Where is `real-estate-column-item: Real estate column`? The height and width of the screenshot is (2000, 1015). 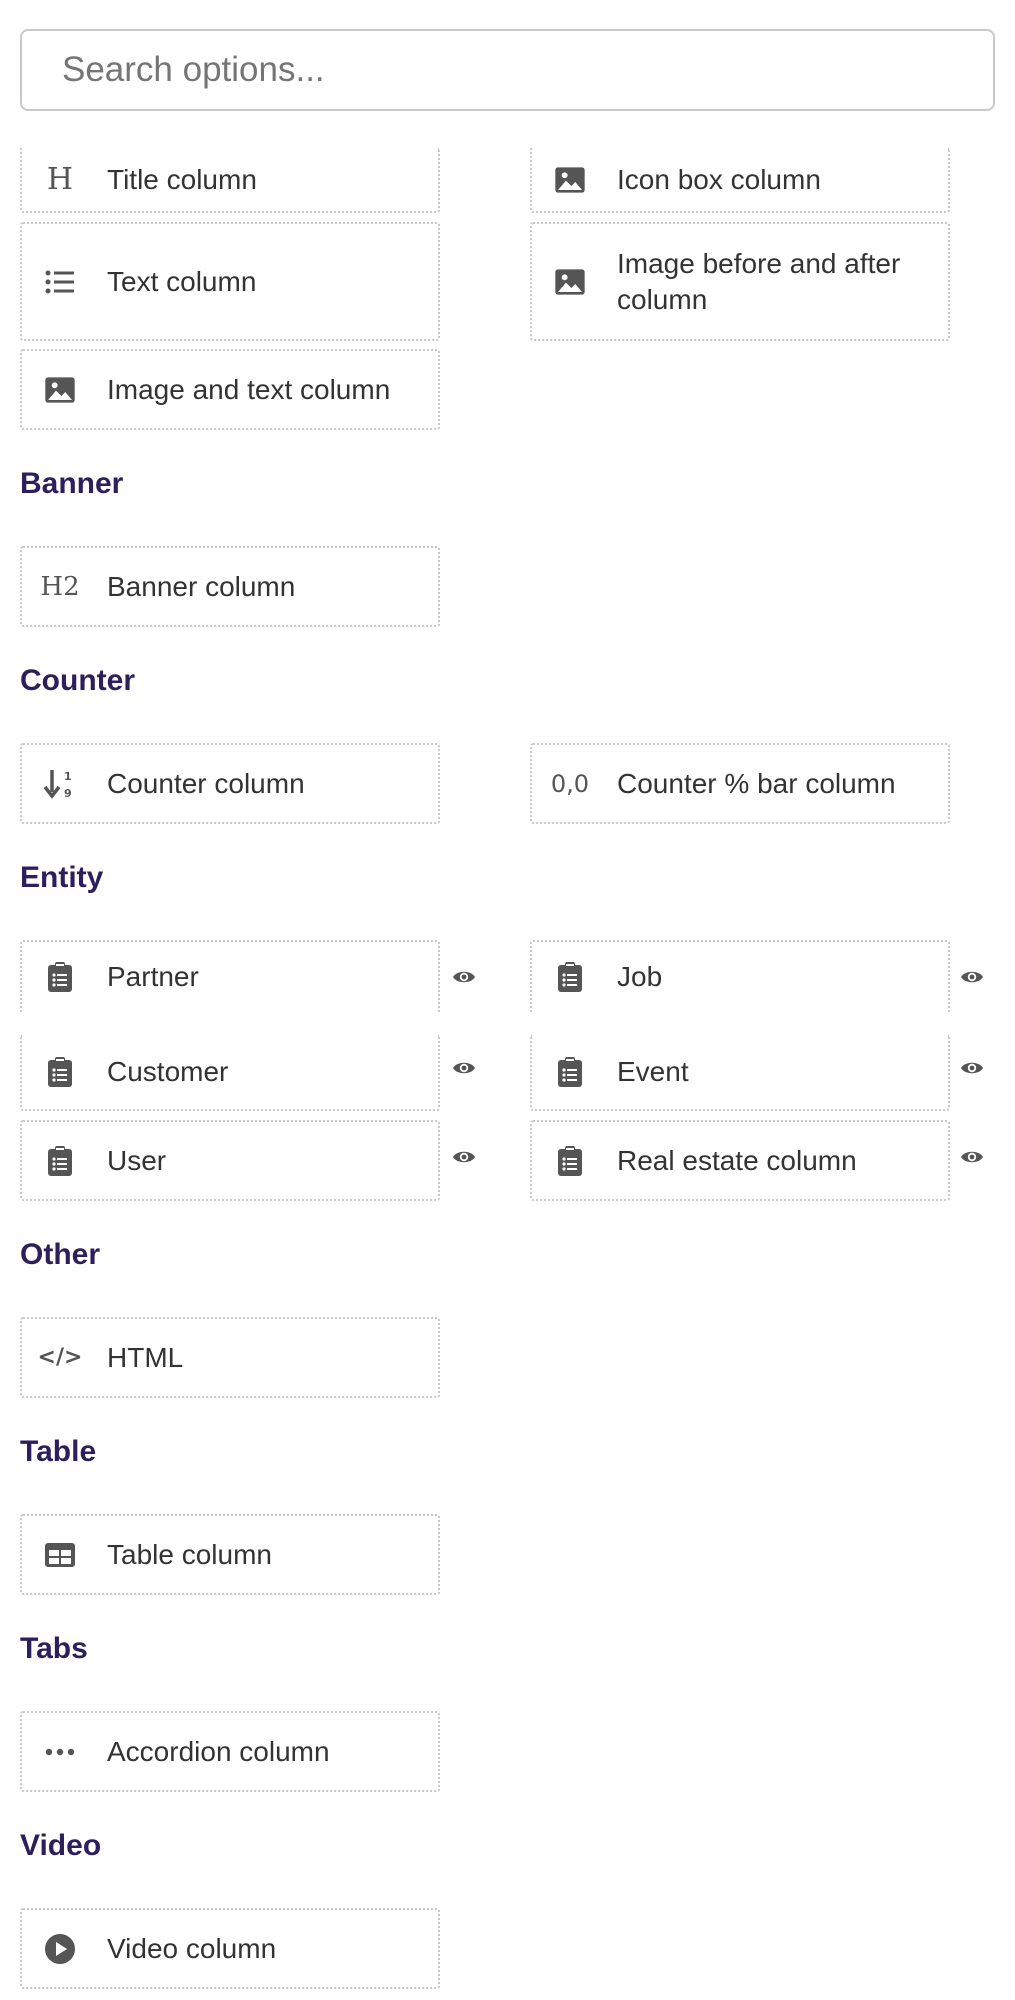 real-estate-column-item: Real estate column is located at coordinates (740, 1160).